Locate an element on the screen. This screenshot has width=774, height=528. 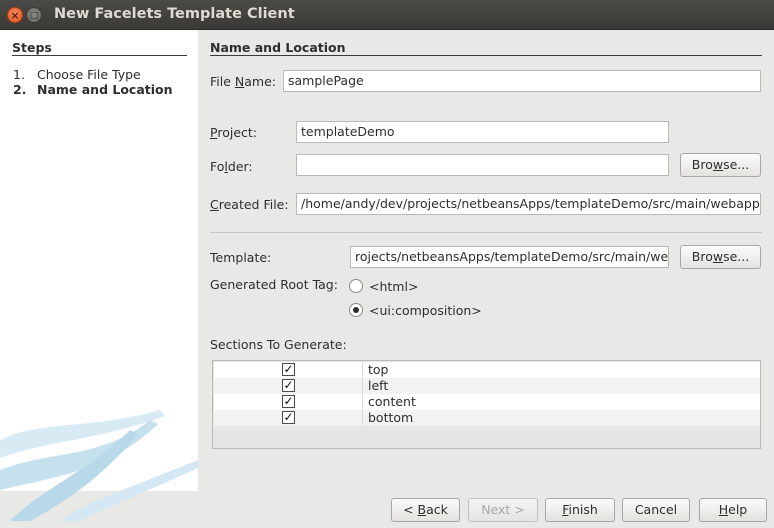
table-row: ✓ content is located at coordinates (487, 402).